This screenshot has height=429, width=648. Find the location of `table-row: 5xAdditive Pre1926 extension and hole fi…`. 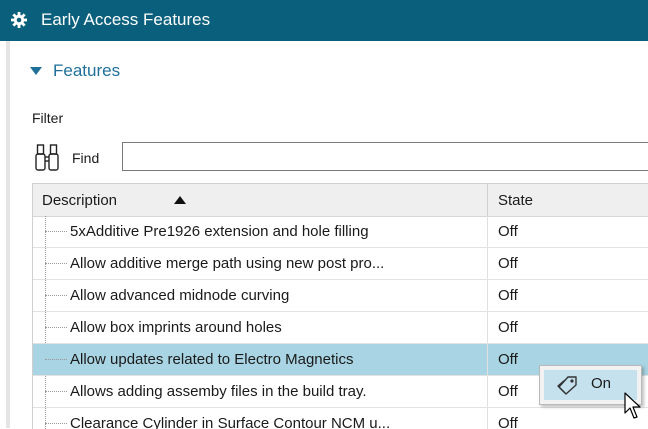

table-row: 5xAdditive Pre1926 extension and hole fi… is located at coordinates (340, 232).